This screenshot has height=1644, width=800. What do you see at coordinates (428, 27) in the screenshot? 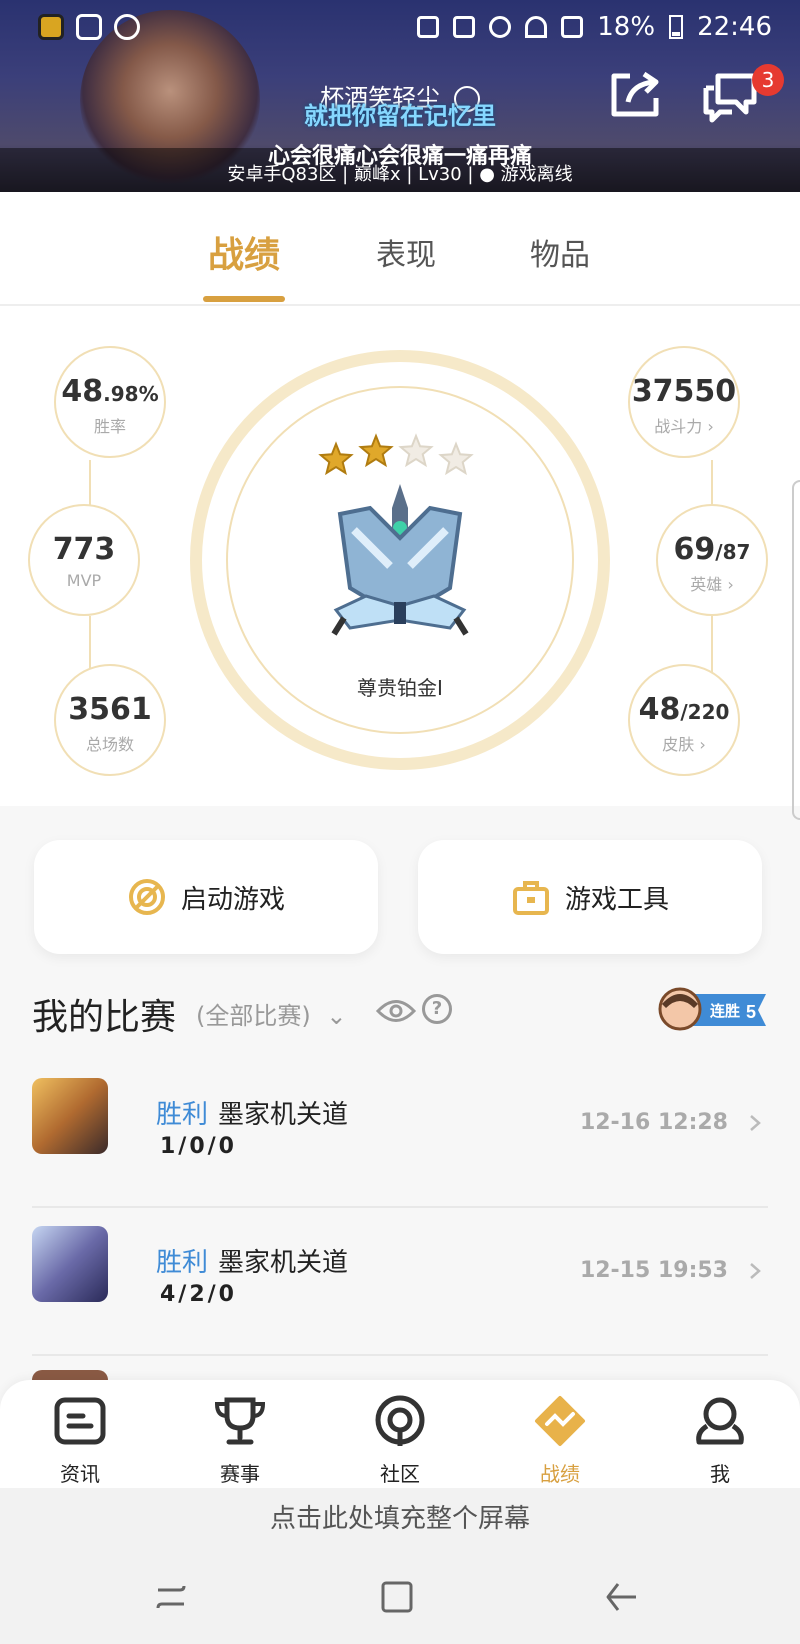
I see `nfc-icon` at bounding box center [428, 27].